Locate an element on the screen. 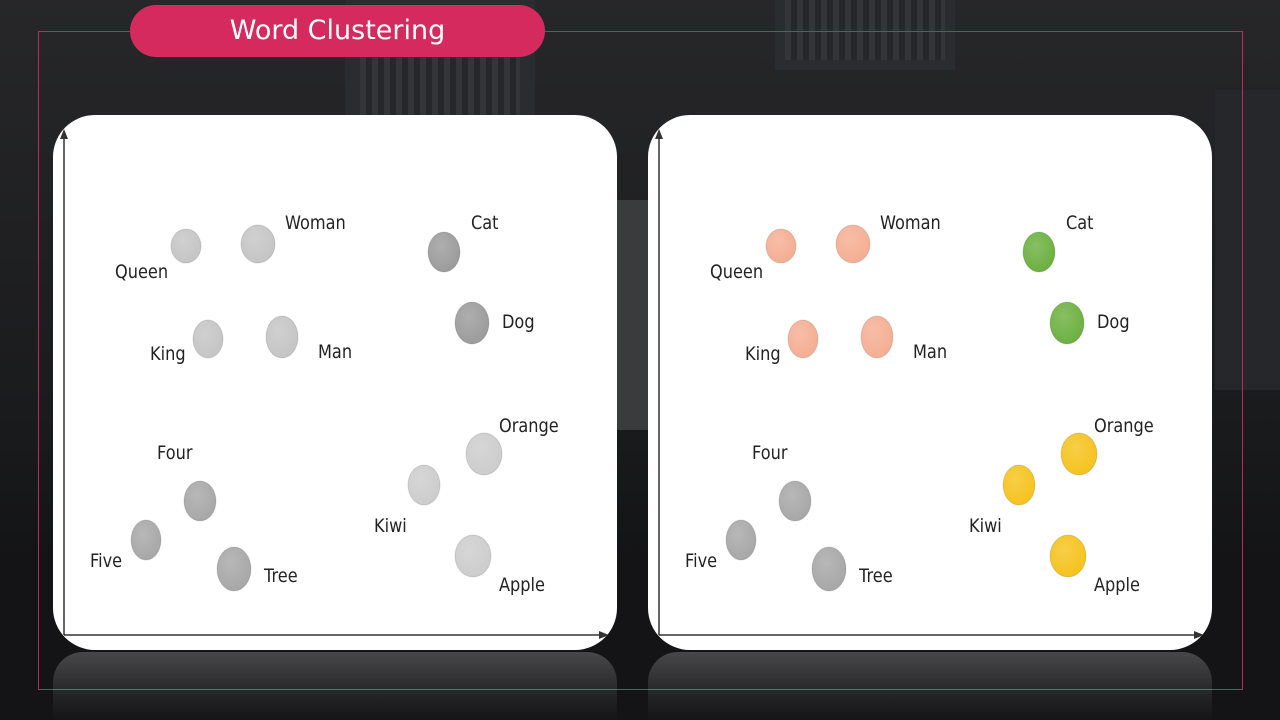 This screenshot has width=1280, height=720. page-title: Word Clustering is located at coordinates (337, 31).